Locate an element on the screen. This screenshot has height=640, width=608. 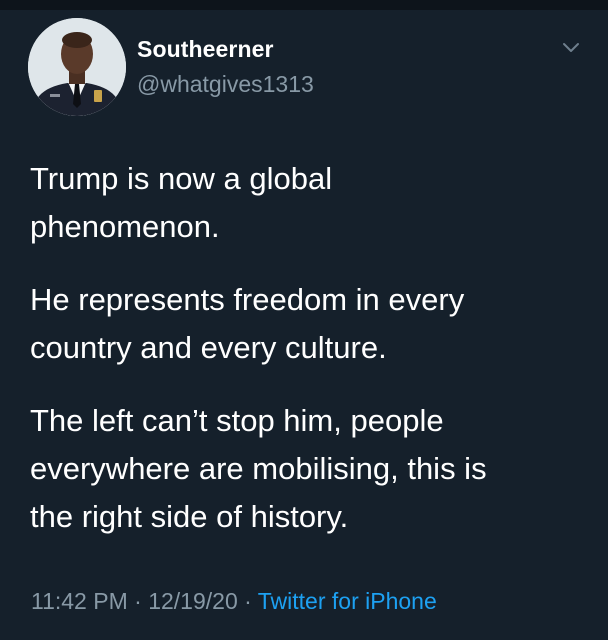
tweet-date: 12/19/20 is located at coordinates (193, 601).